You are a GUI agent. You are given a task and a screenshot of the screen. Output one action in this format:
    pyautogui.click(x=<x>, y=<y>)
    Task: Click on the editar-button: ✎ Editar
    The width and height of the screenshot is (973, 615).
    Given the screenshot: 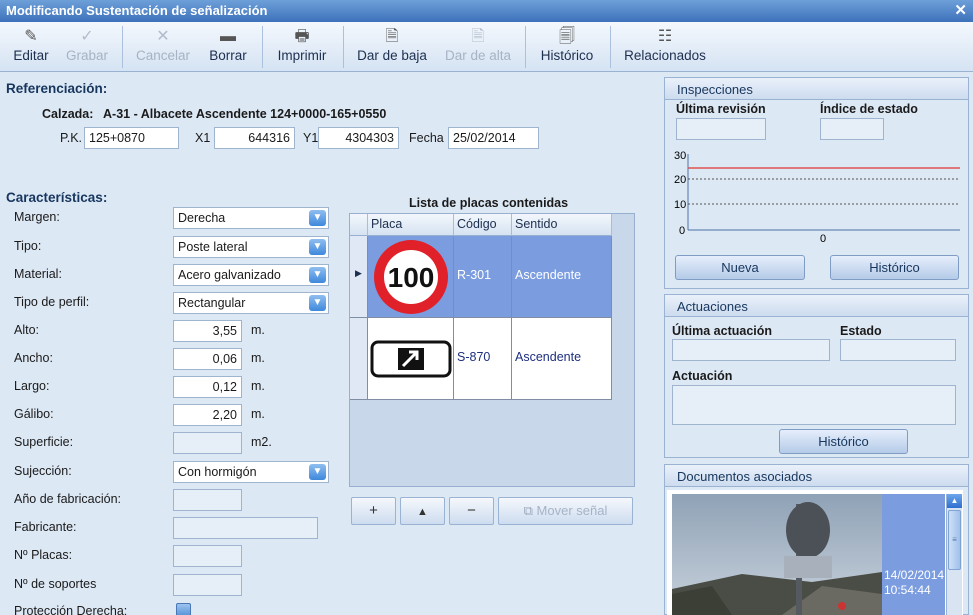 What is the action you would take?
    pyautogui.click(x=31, y=47)
    